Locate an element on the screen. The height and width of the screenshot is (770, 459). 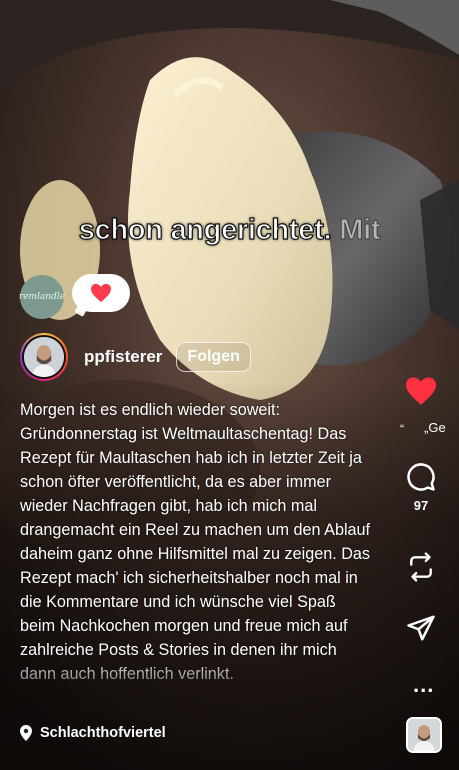
audio-thumbnail is located at coordinates (424, 735).